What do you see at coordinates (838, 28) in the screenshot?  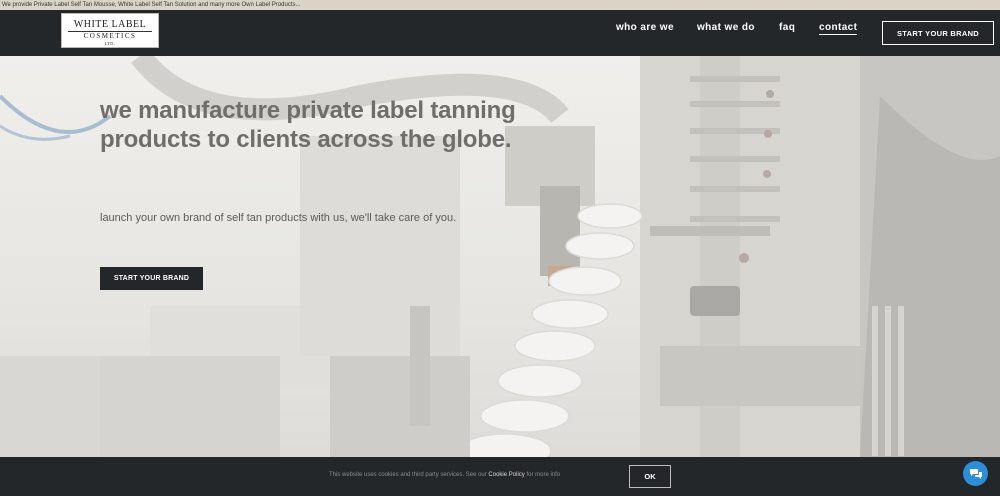 I see `nav-contact: contact` at bounding box center [838, 28].